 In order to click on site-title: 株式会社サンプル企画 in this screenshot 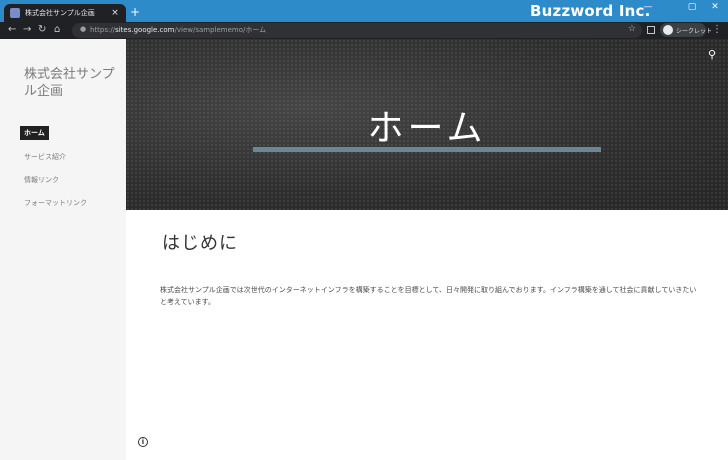, I will do `click(72, 83)`.